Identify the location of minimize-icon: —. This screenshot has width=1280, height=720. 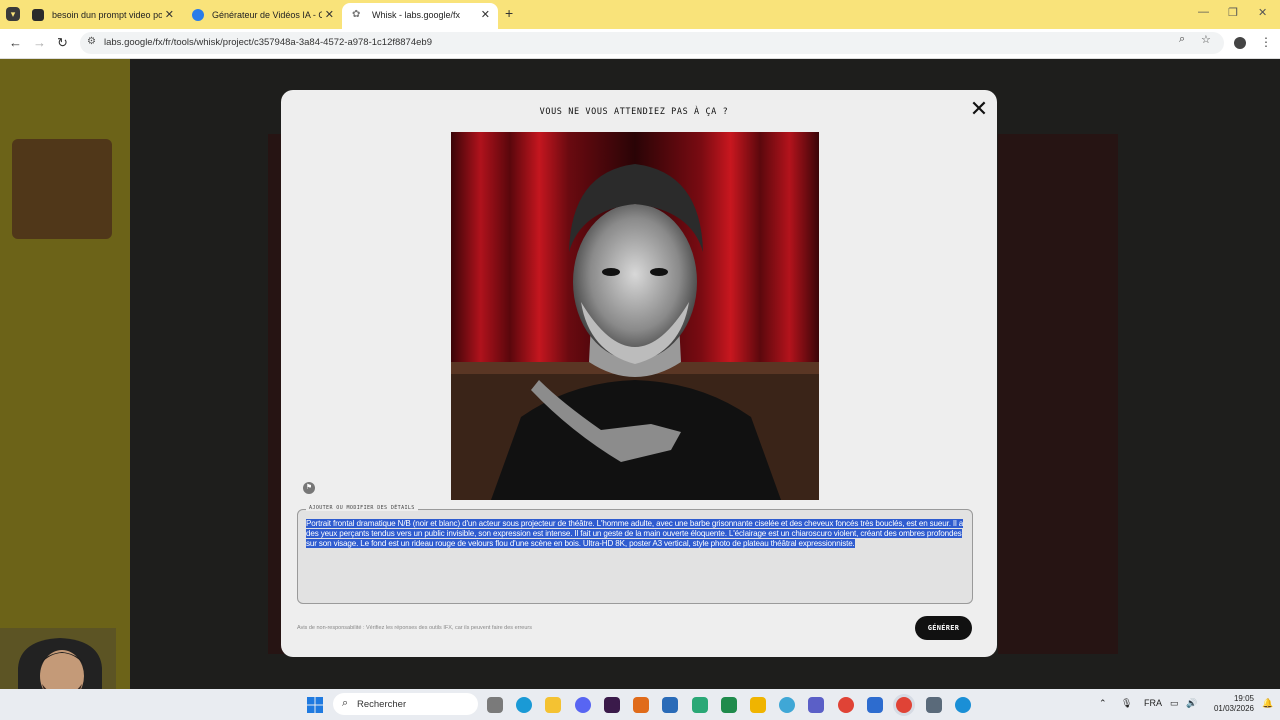
(1203, 12).